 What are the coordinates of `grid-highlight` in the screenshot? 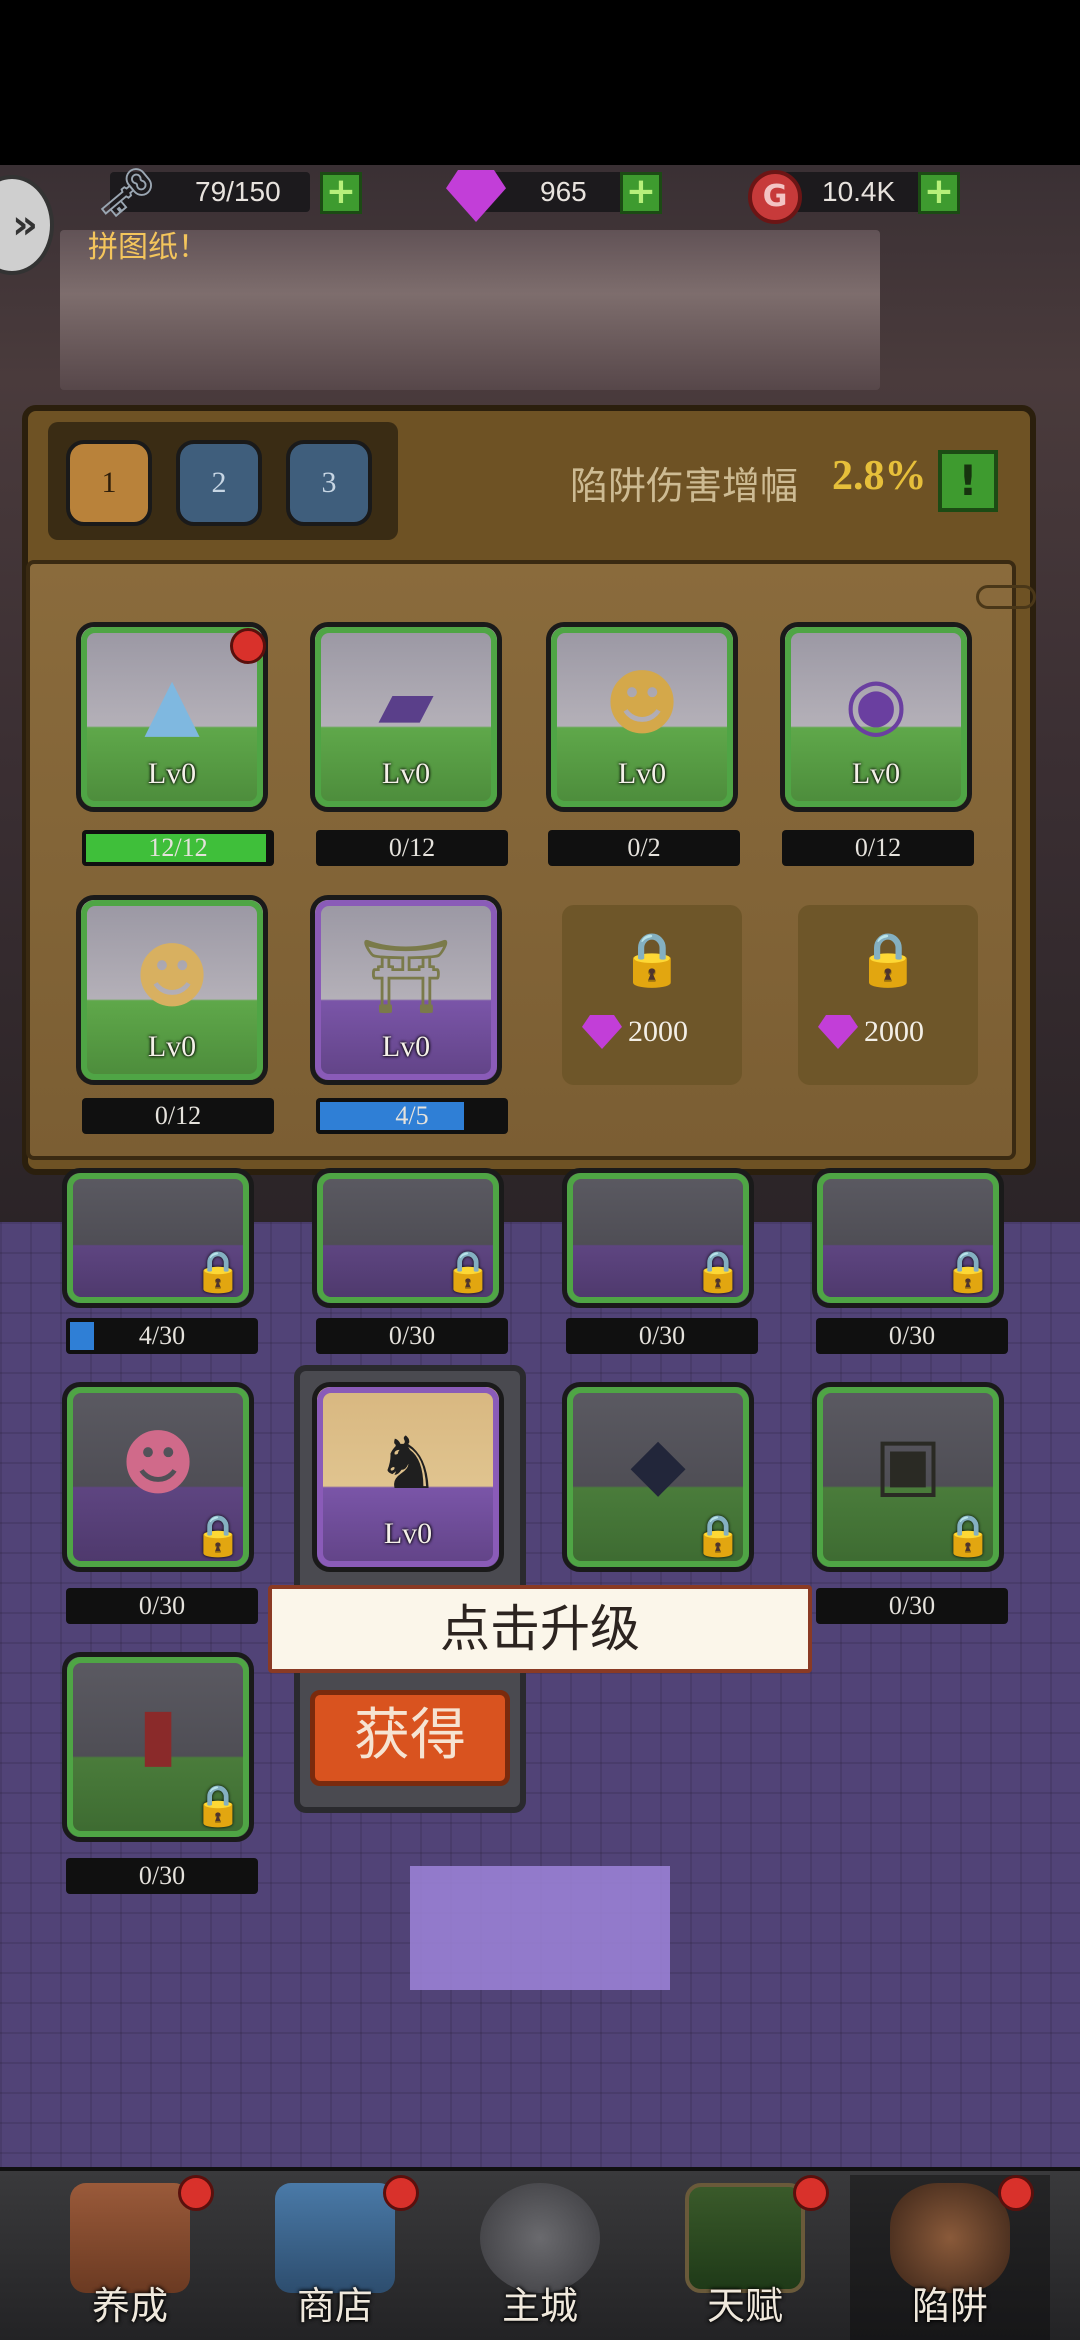 It's located at (540, 1928).